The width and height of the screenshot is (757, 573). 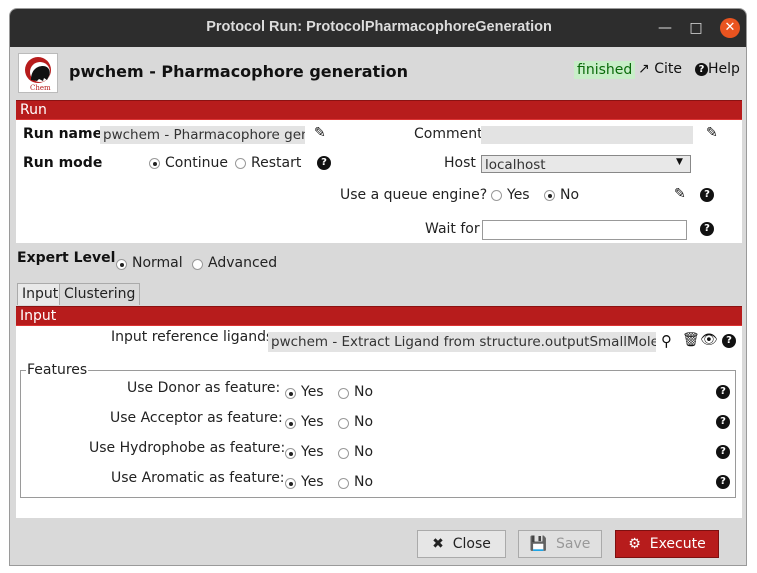 What do you see at coordinates (584, 230) in the screenshot?
I see `wait-for-input` at bounding box center [584, 230].